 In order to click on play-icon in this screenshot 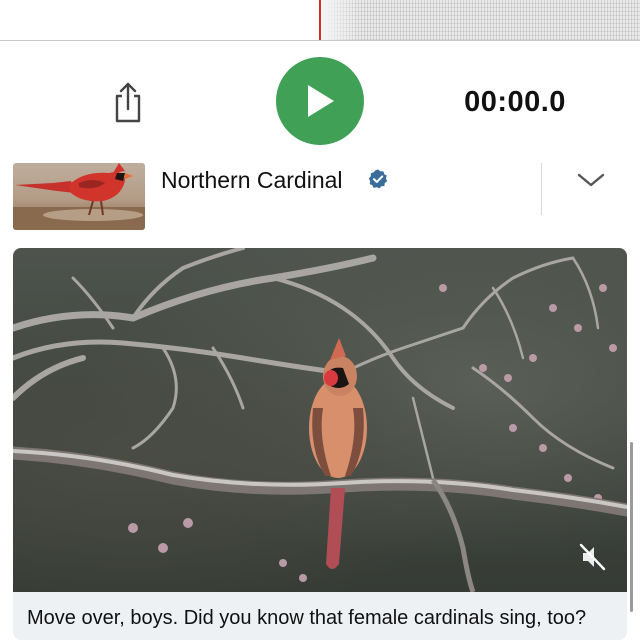, I will do `click(321, 101)`.